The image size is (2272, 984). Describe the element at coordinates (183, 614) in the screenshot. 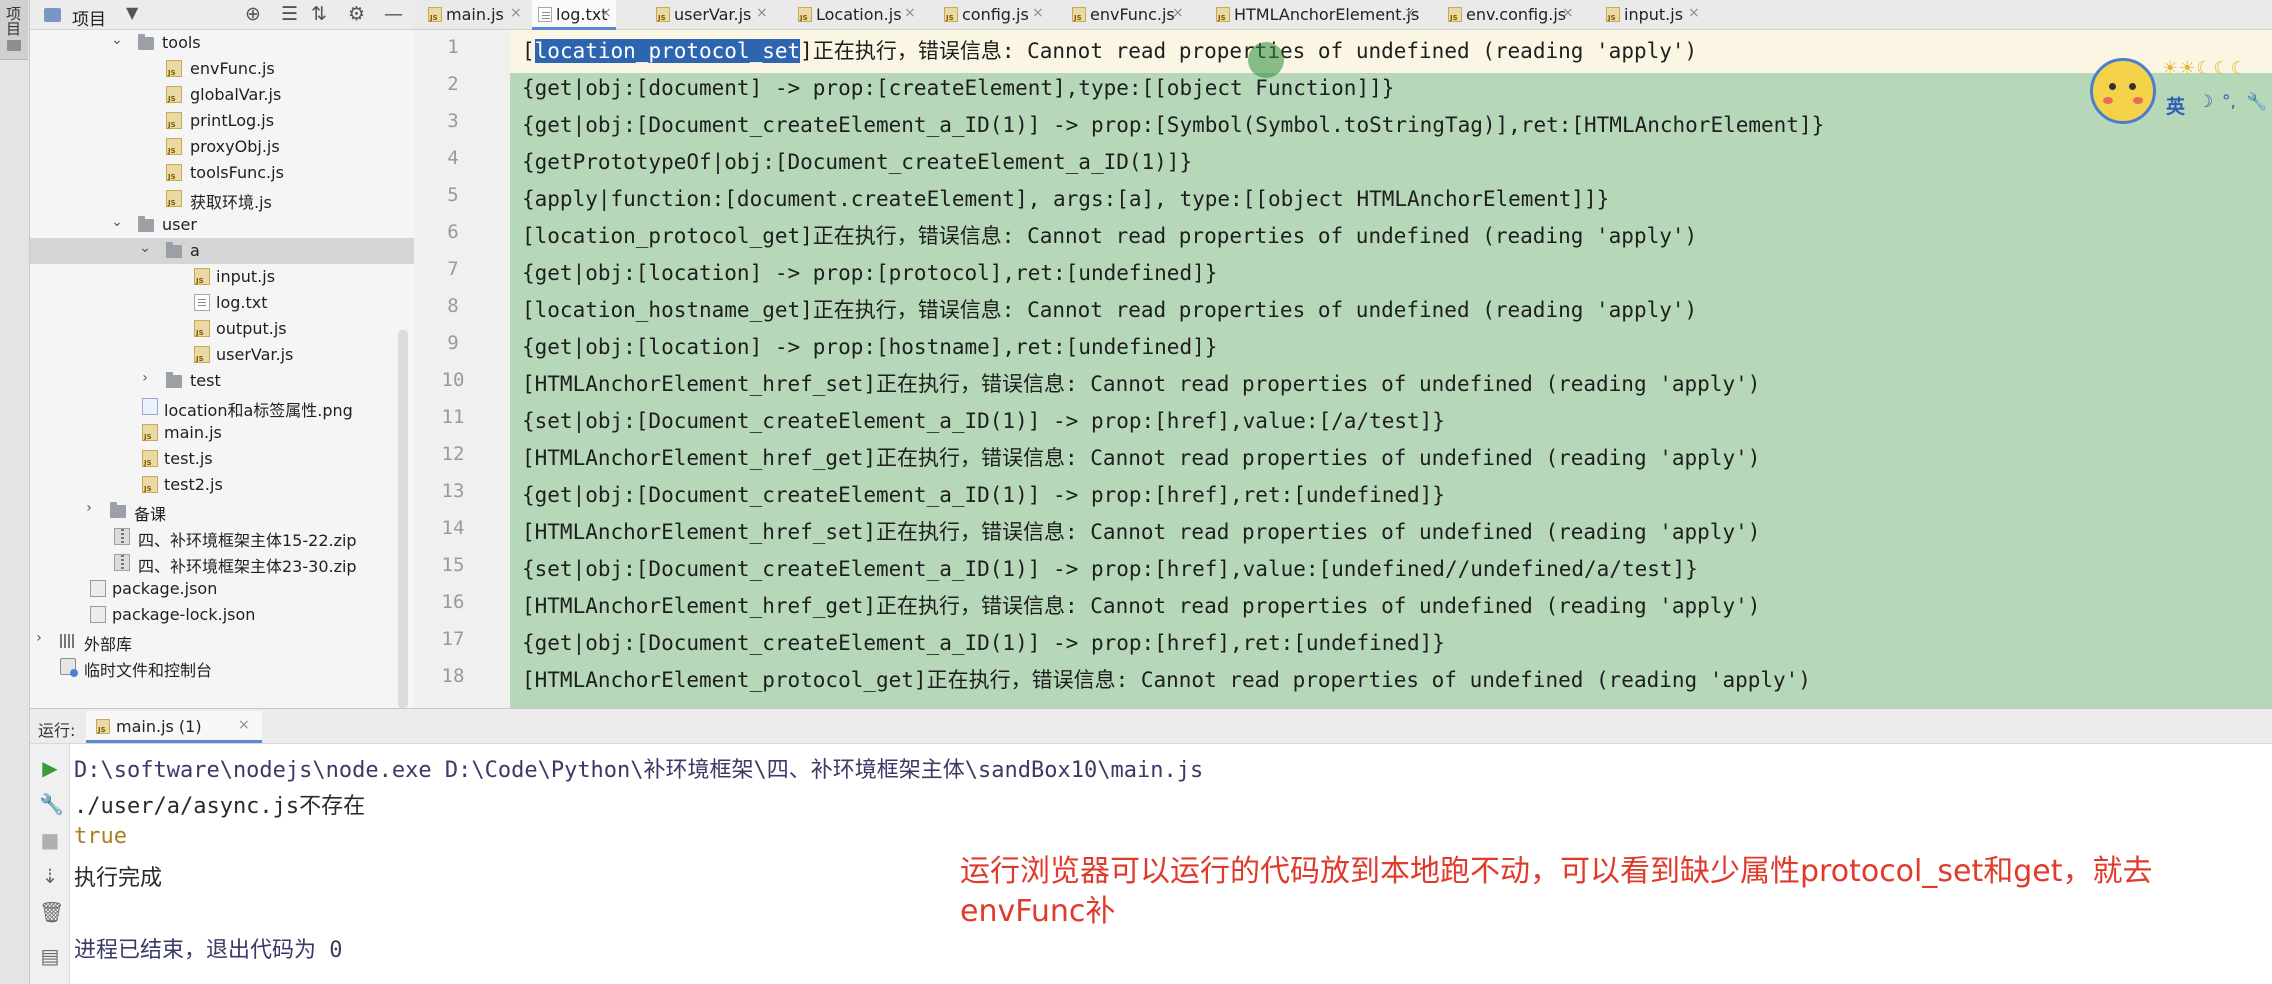

I see `tree-item-package-lock-json: package-lock.json` at that location.